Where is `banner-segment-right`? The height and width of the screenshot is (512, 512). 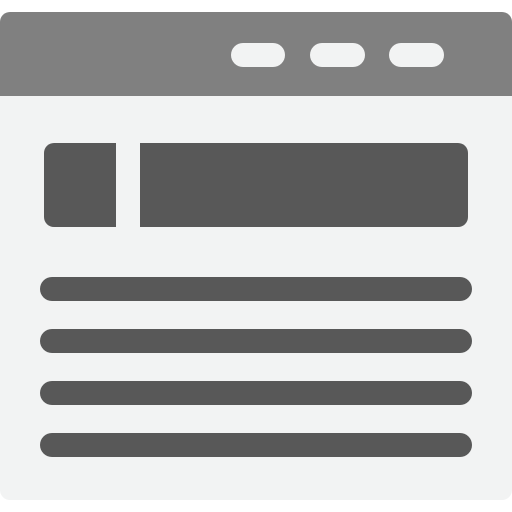
banner-segment-right is located at coordinates (304, 185).